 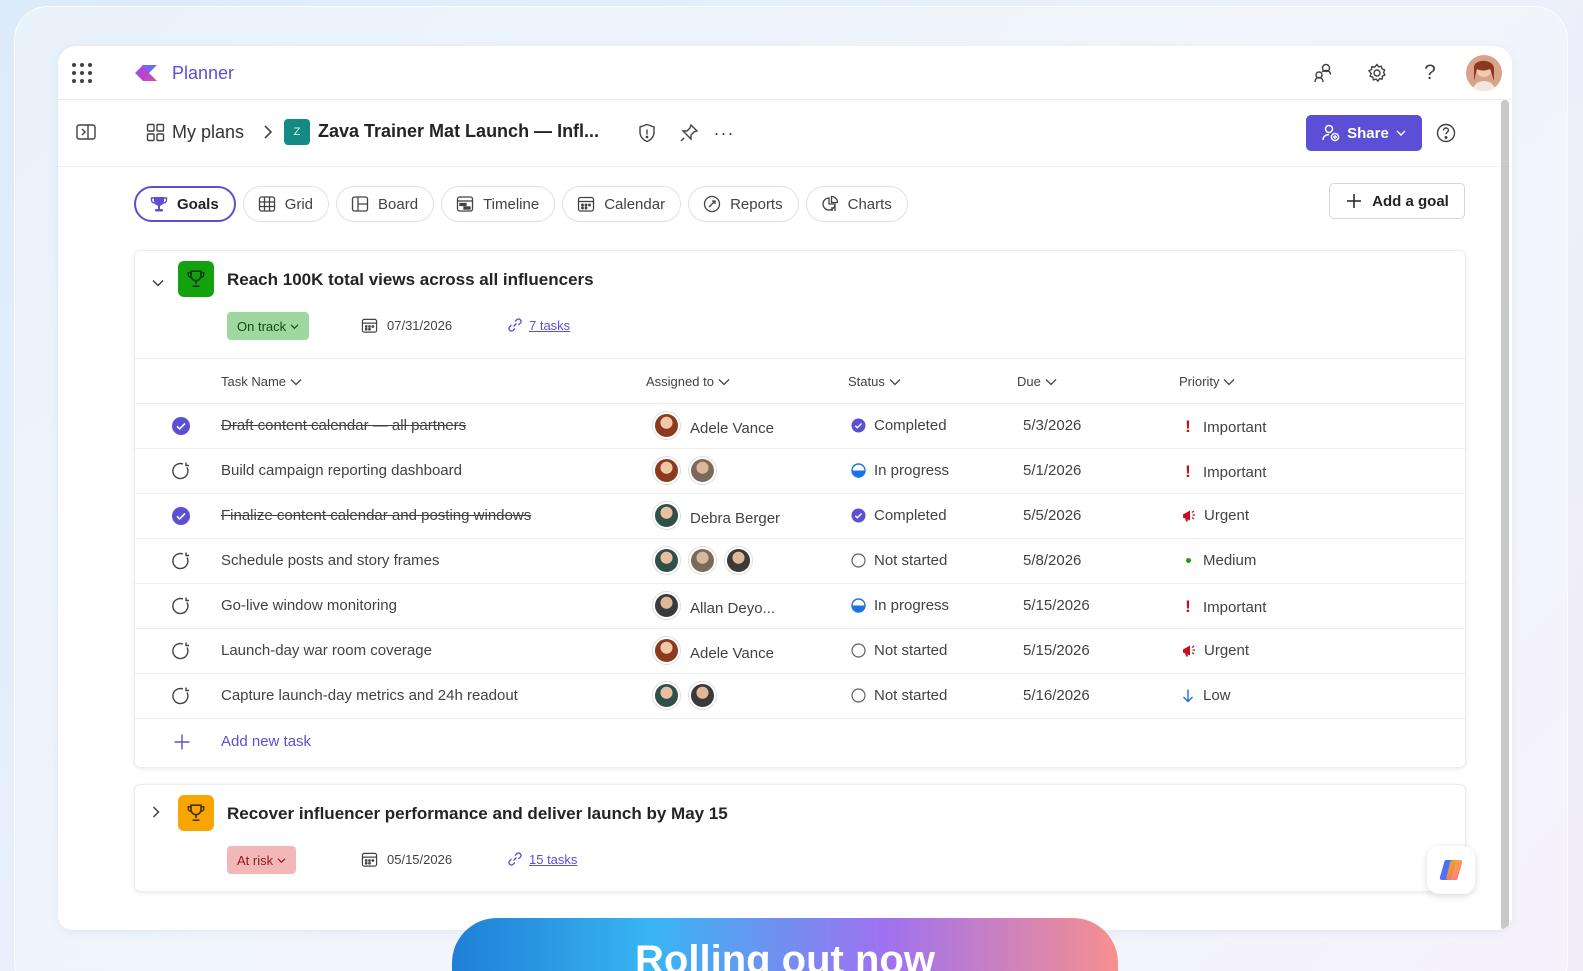 I want to click on add-new-task-row: Add new task, so click(x=800, y=742).